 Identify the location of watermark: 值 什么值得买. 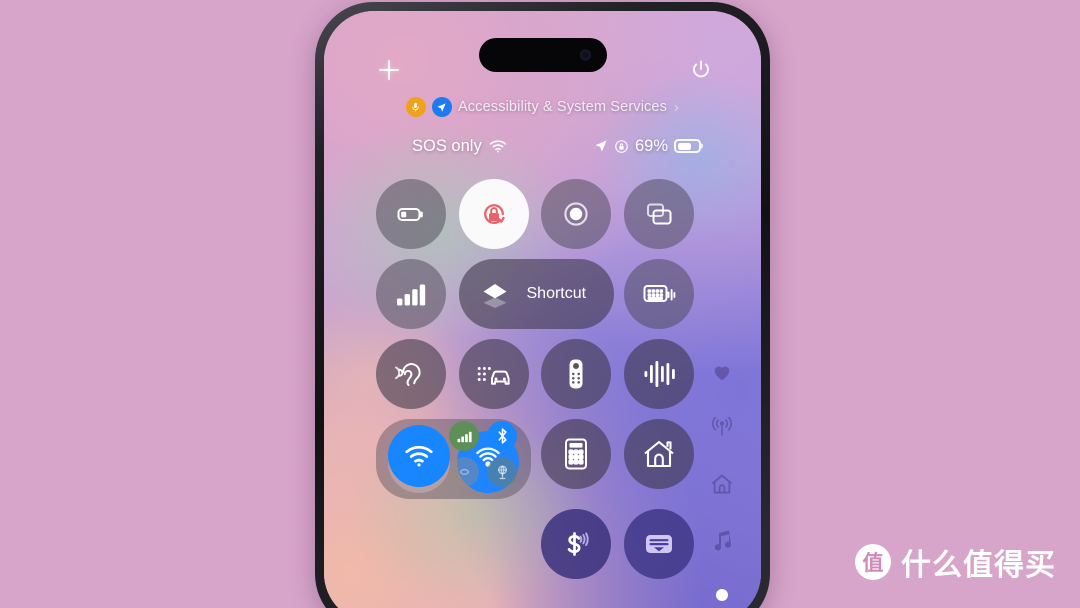
(955, 562).